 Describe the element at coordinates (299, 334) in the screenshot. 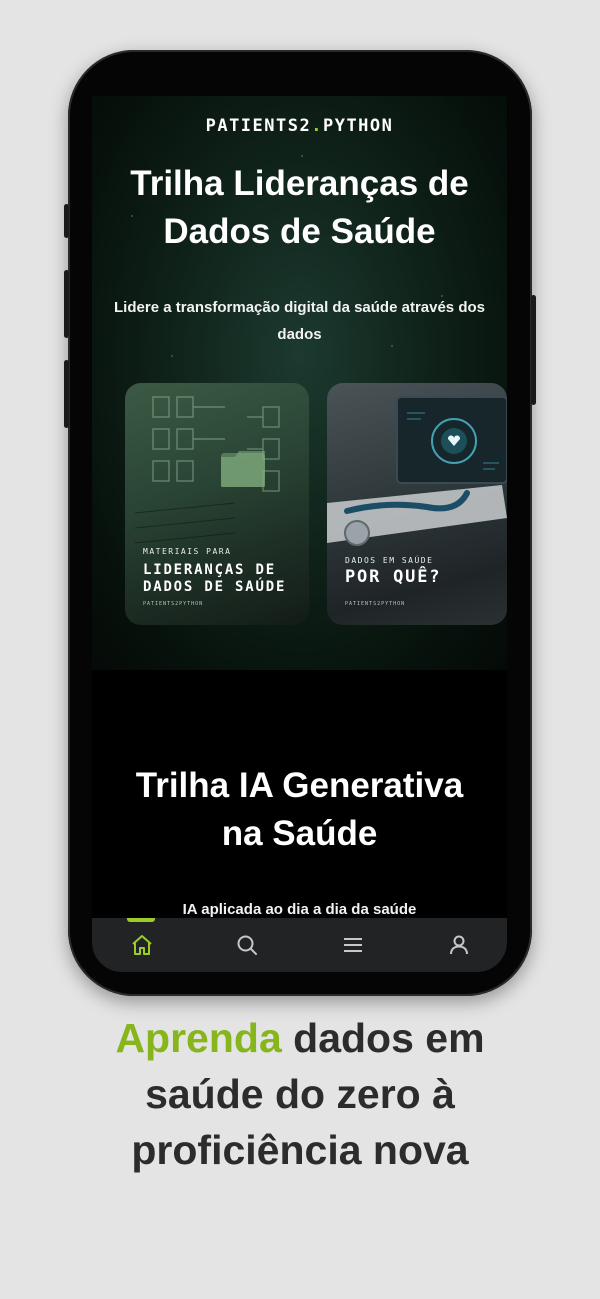

I see `track1-subtitle-line2: dados` at that location.